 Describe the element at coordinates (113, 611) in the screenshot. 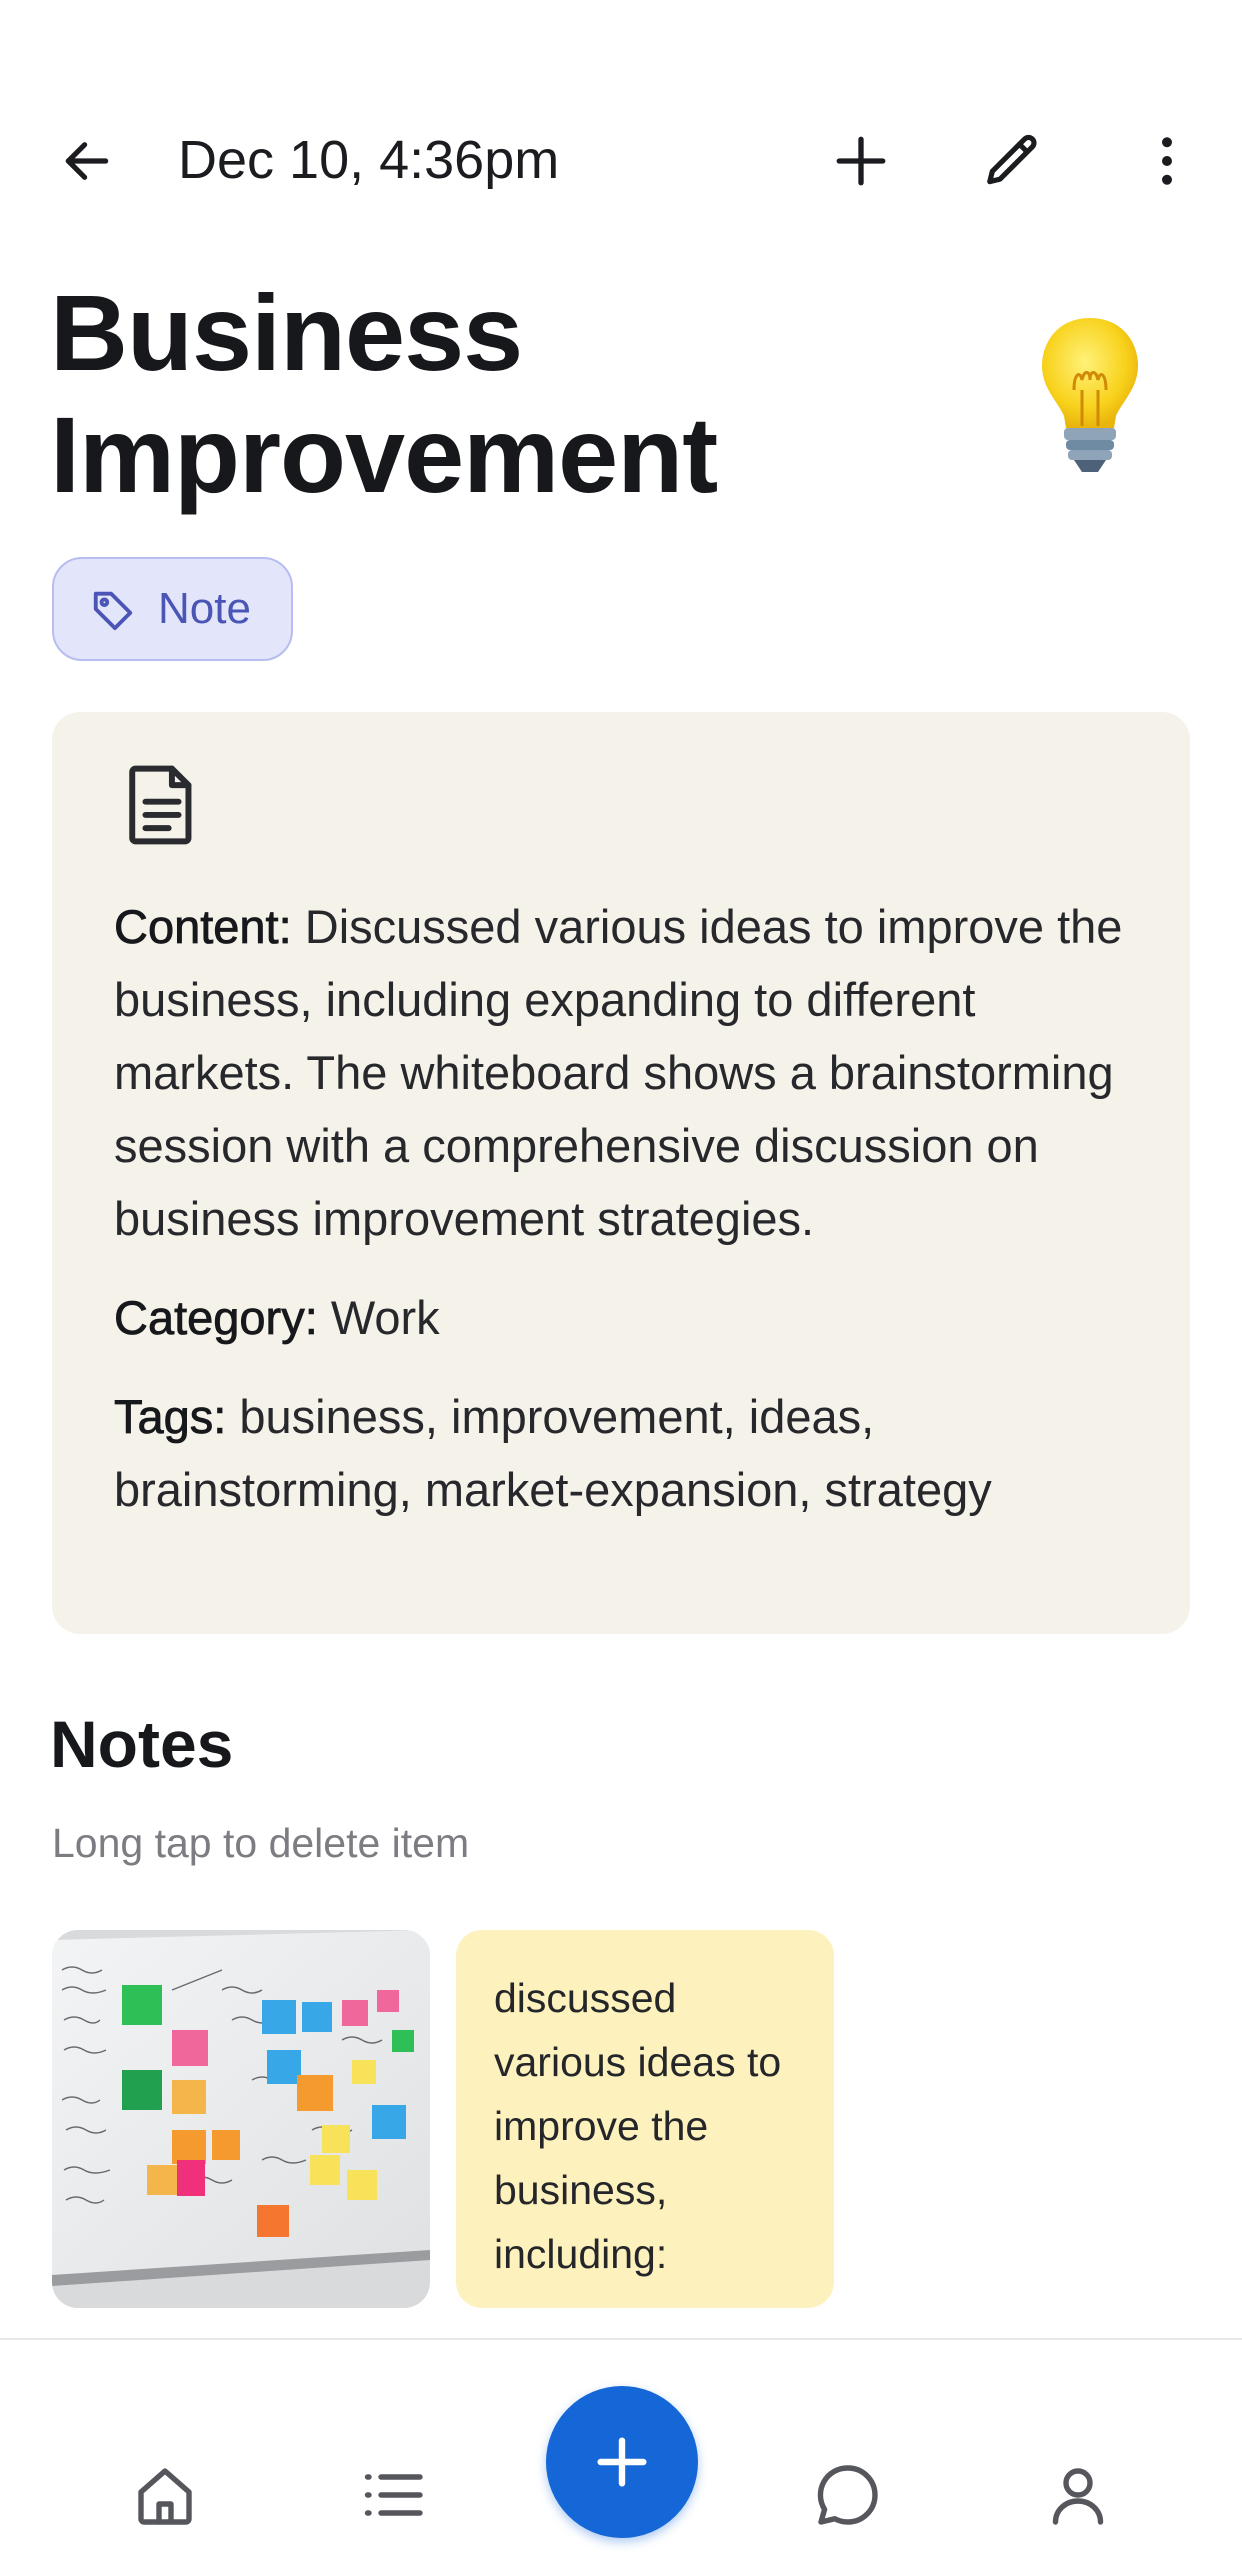

I see `tag-icon` at that location.